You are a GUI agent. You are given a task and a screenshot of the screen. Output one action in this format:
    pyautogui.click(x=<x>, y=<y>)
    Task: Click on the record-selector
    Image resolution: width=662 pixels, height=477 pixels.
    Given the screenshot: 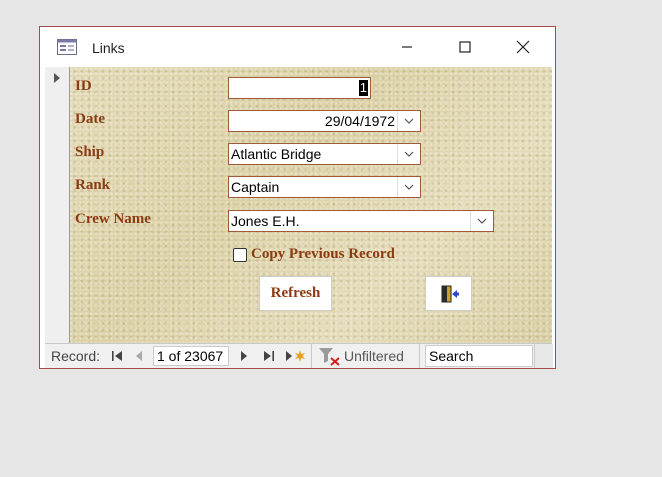 What is the action you would take?
    pyautogui.click(x=57, y=205)
    